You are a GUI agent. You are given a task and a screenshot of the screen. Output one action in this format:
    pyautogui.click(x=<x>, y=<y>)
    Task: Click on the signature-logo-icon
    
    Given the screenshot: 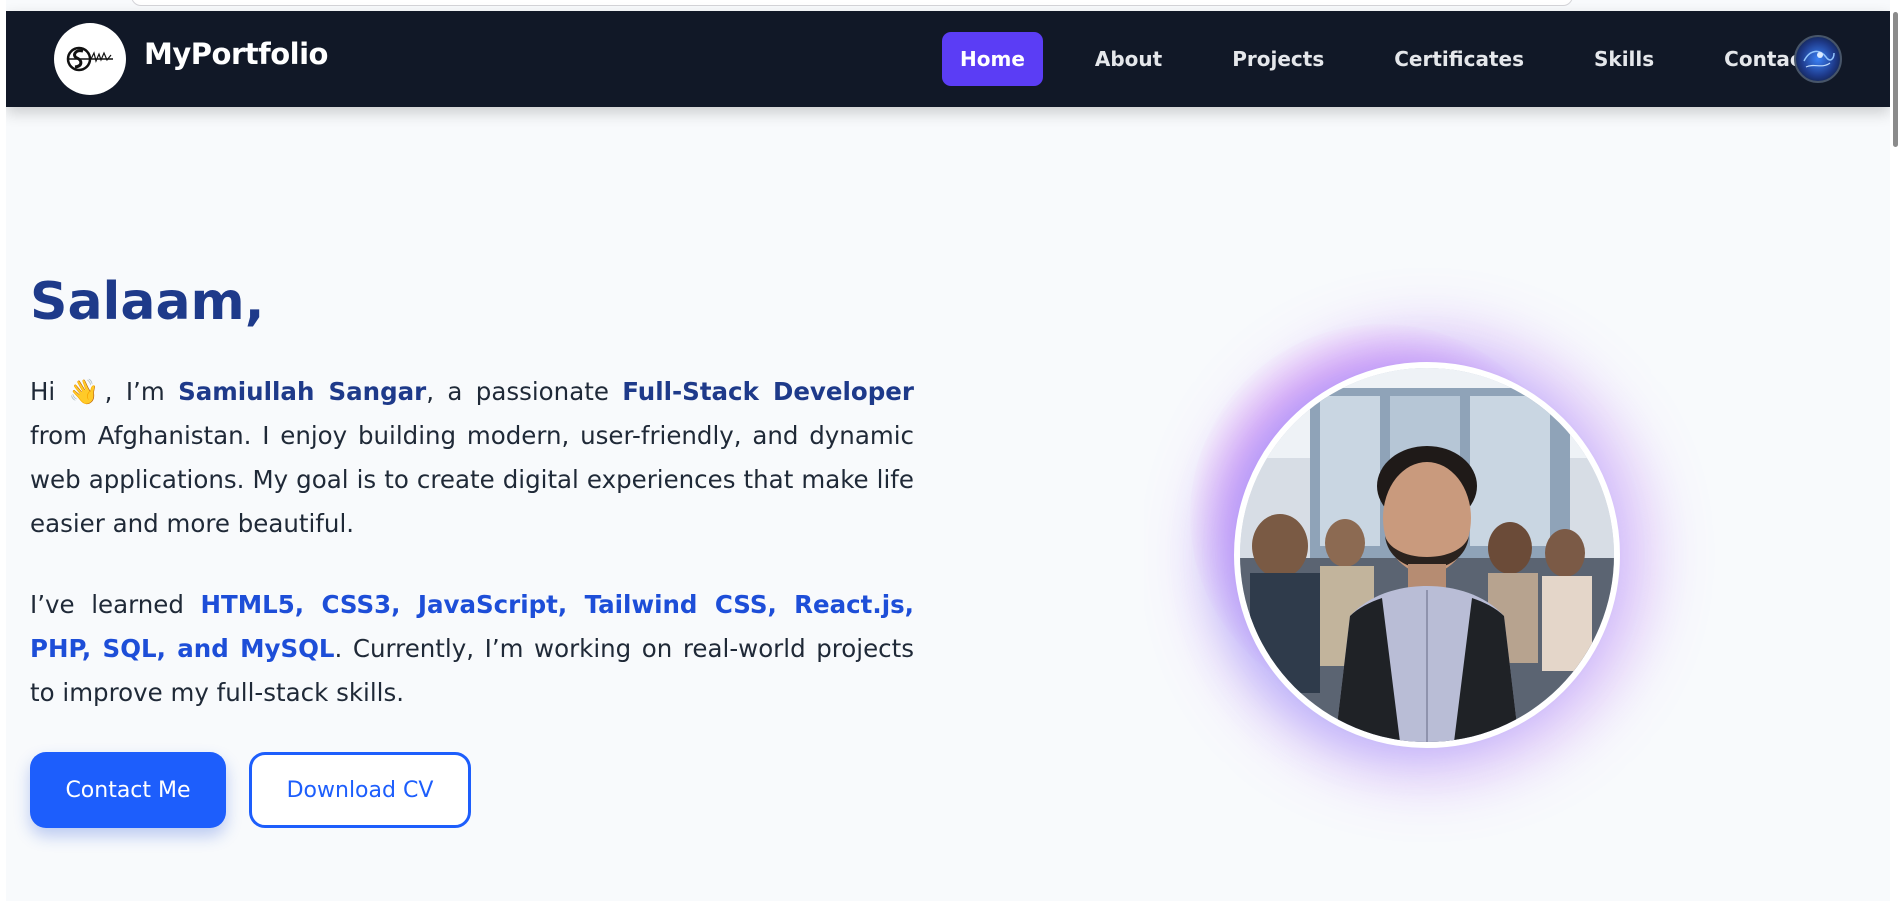 What is the action you would take?
    pyautogui.click(x=90, y=59)
    